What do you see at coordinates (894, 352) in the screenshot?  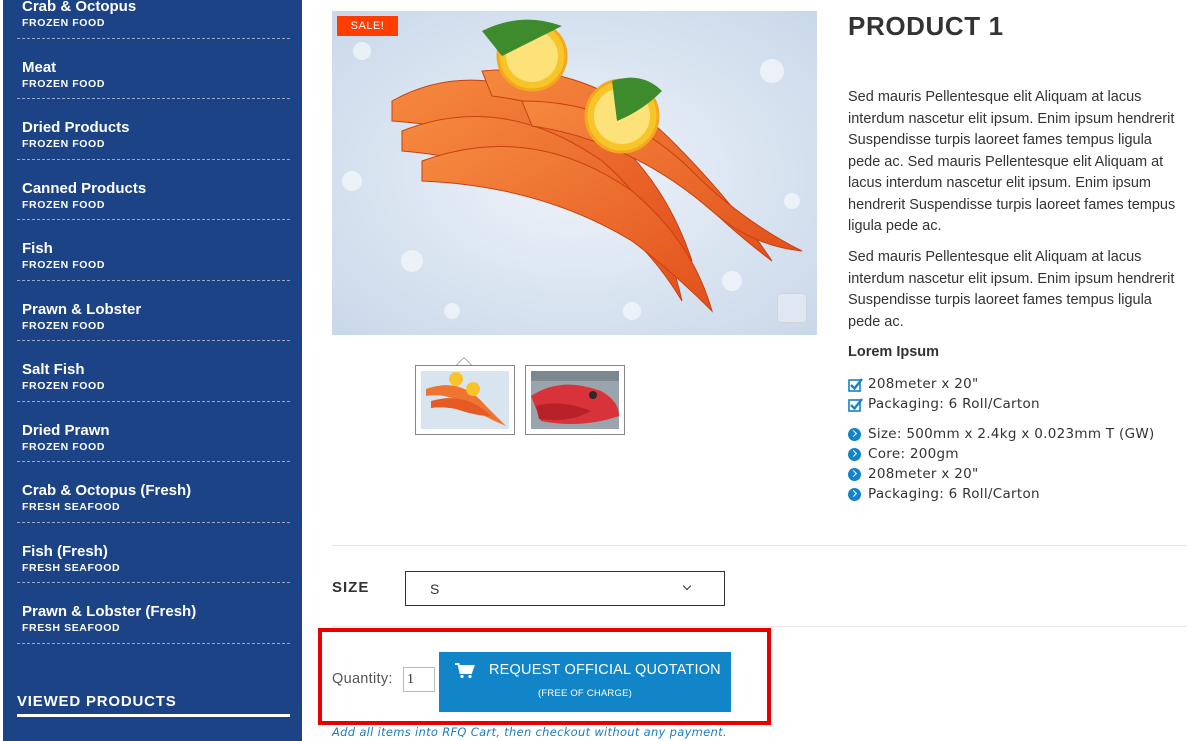 I see `features-heading: Lorem Ipsum` at bounding box center [894, 352].